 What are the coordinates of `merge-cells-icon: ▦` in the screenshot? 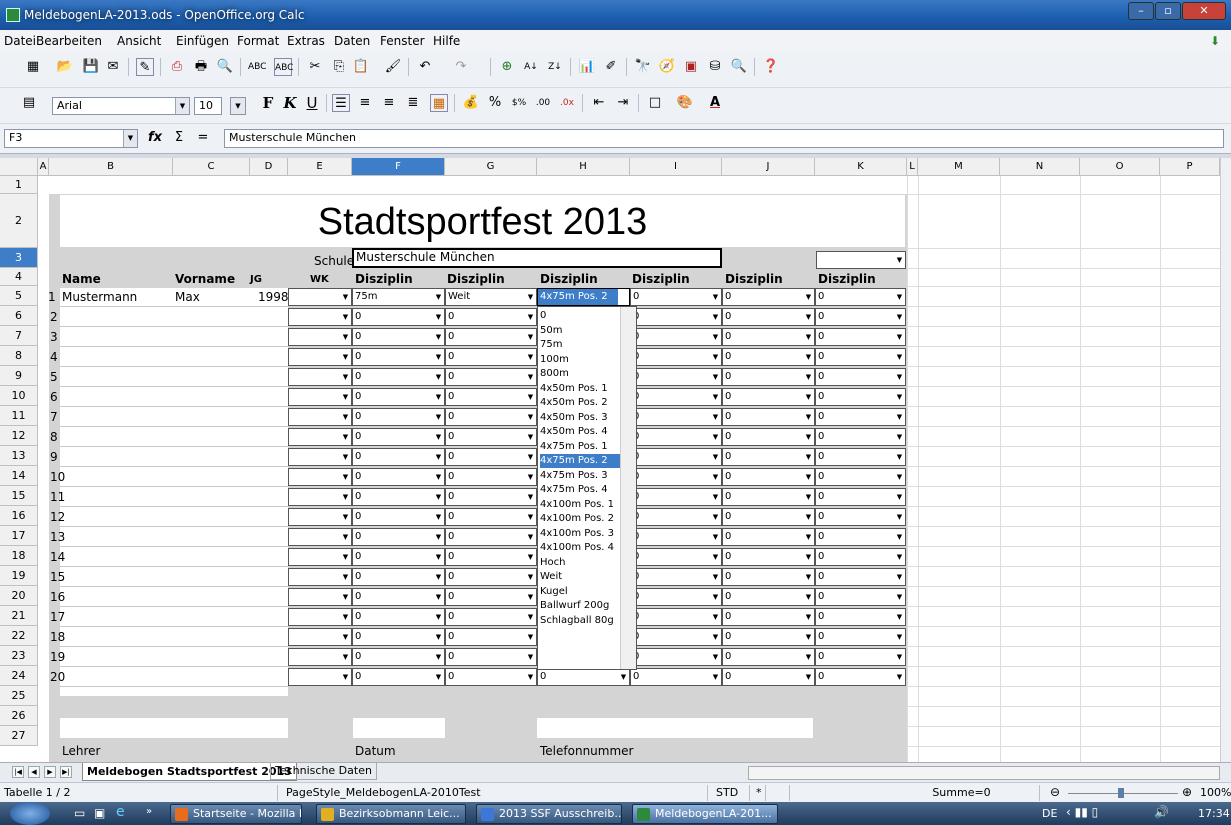 It's located at (439, 103).